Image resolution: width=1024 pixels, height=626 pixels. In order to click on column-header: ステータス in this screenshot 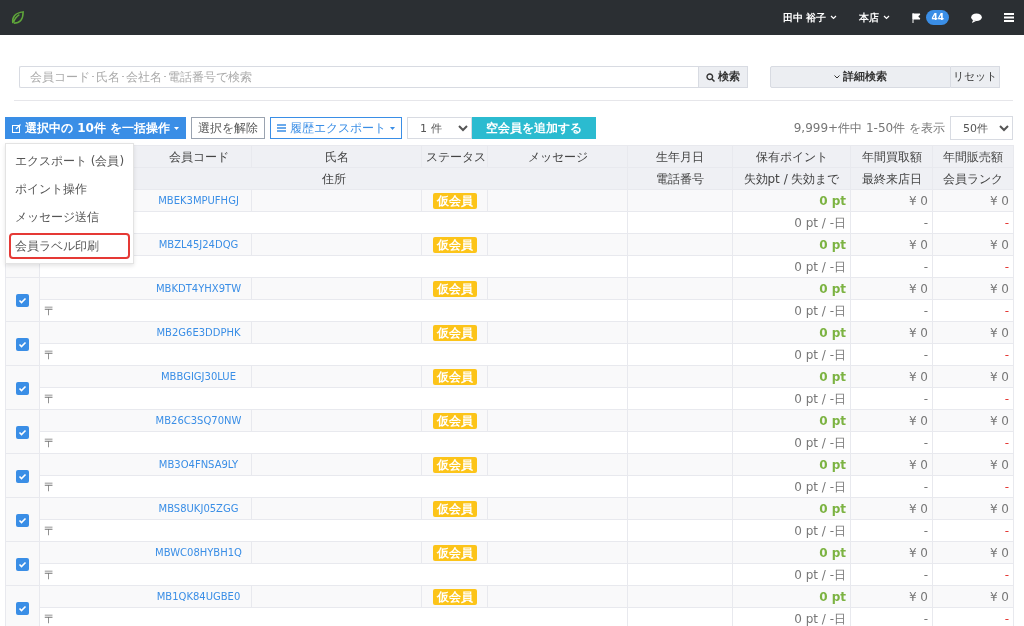, I will do `click(454, 156)`.